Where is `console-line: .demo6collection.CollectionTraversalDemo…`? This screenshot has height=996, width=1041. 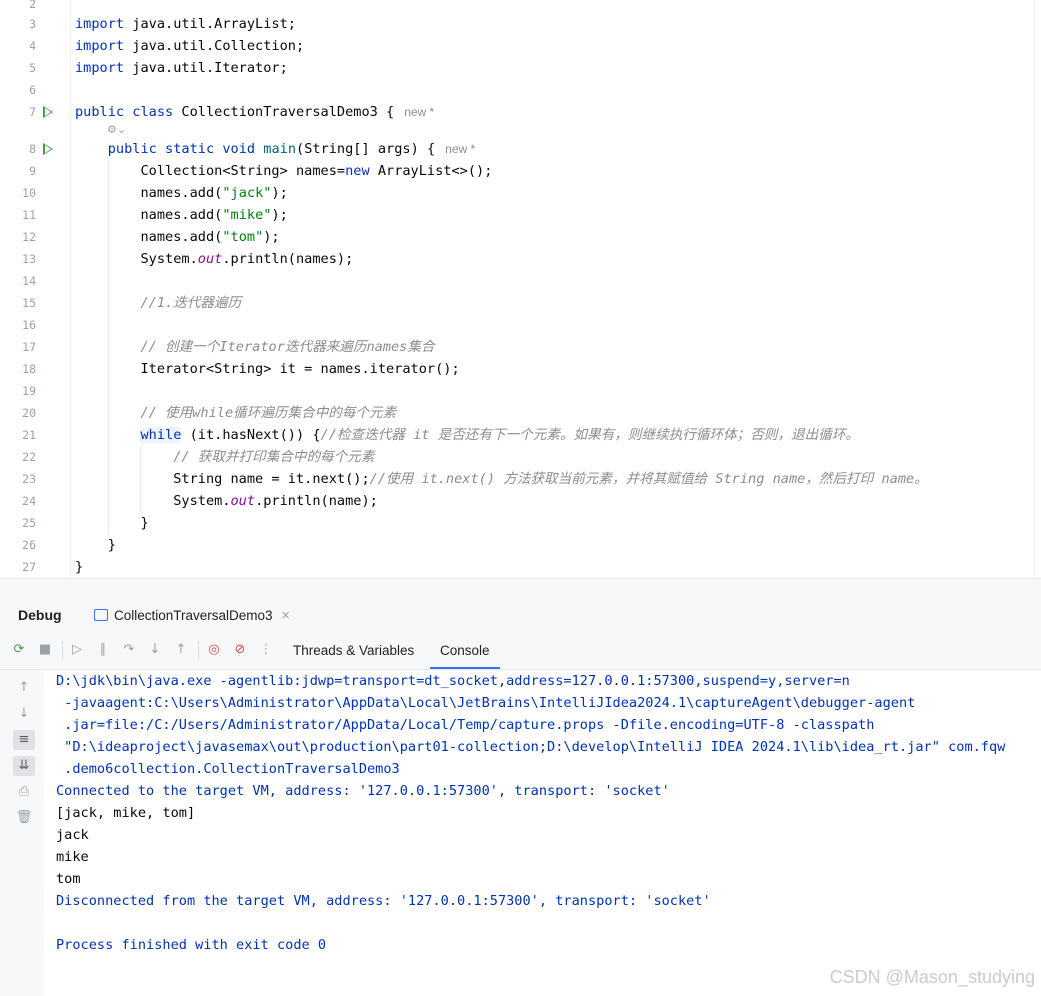 console-line: .demo6collection.CollectionTraversalDemo… is located at coordinates (228, 769).